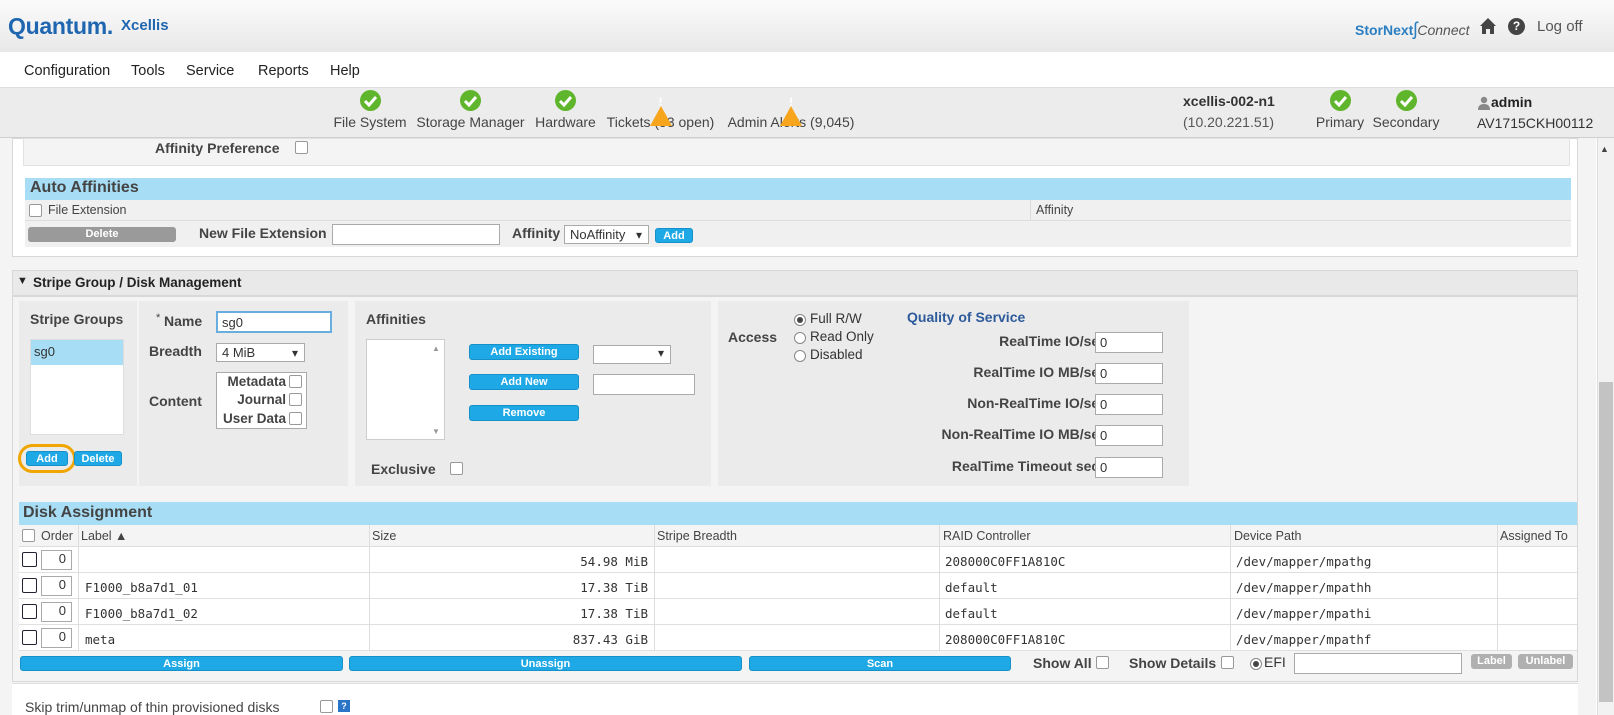 The image size is (1614, 715). I want to click on connect-text: Connect, so click(1443, 30).